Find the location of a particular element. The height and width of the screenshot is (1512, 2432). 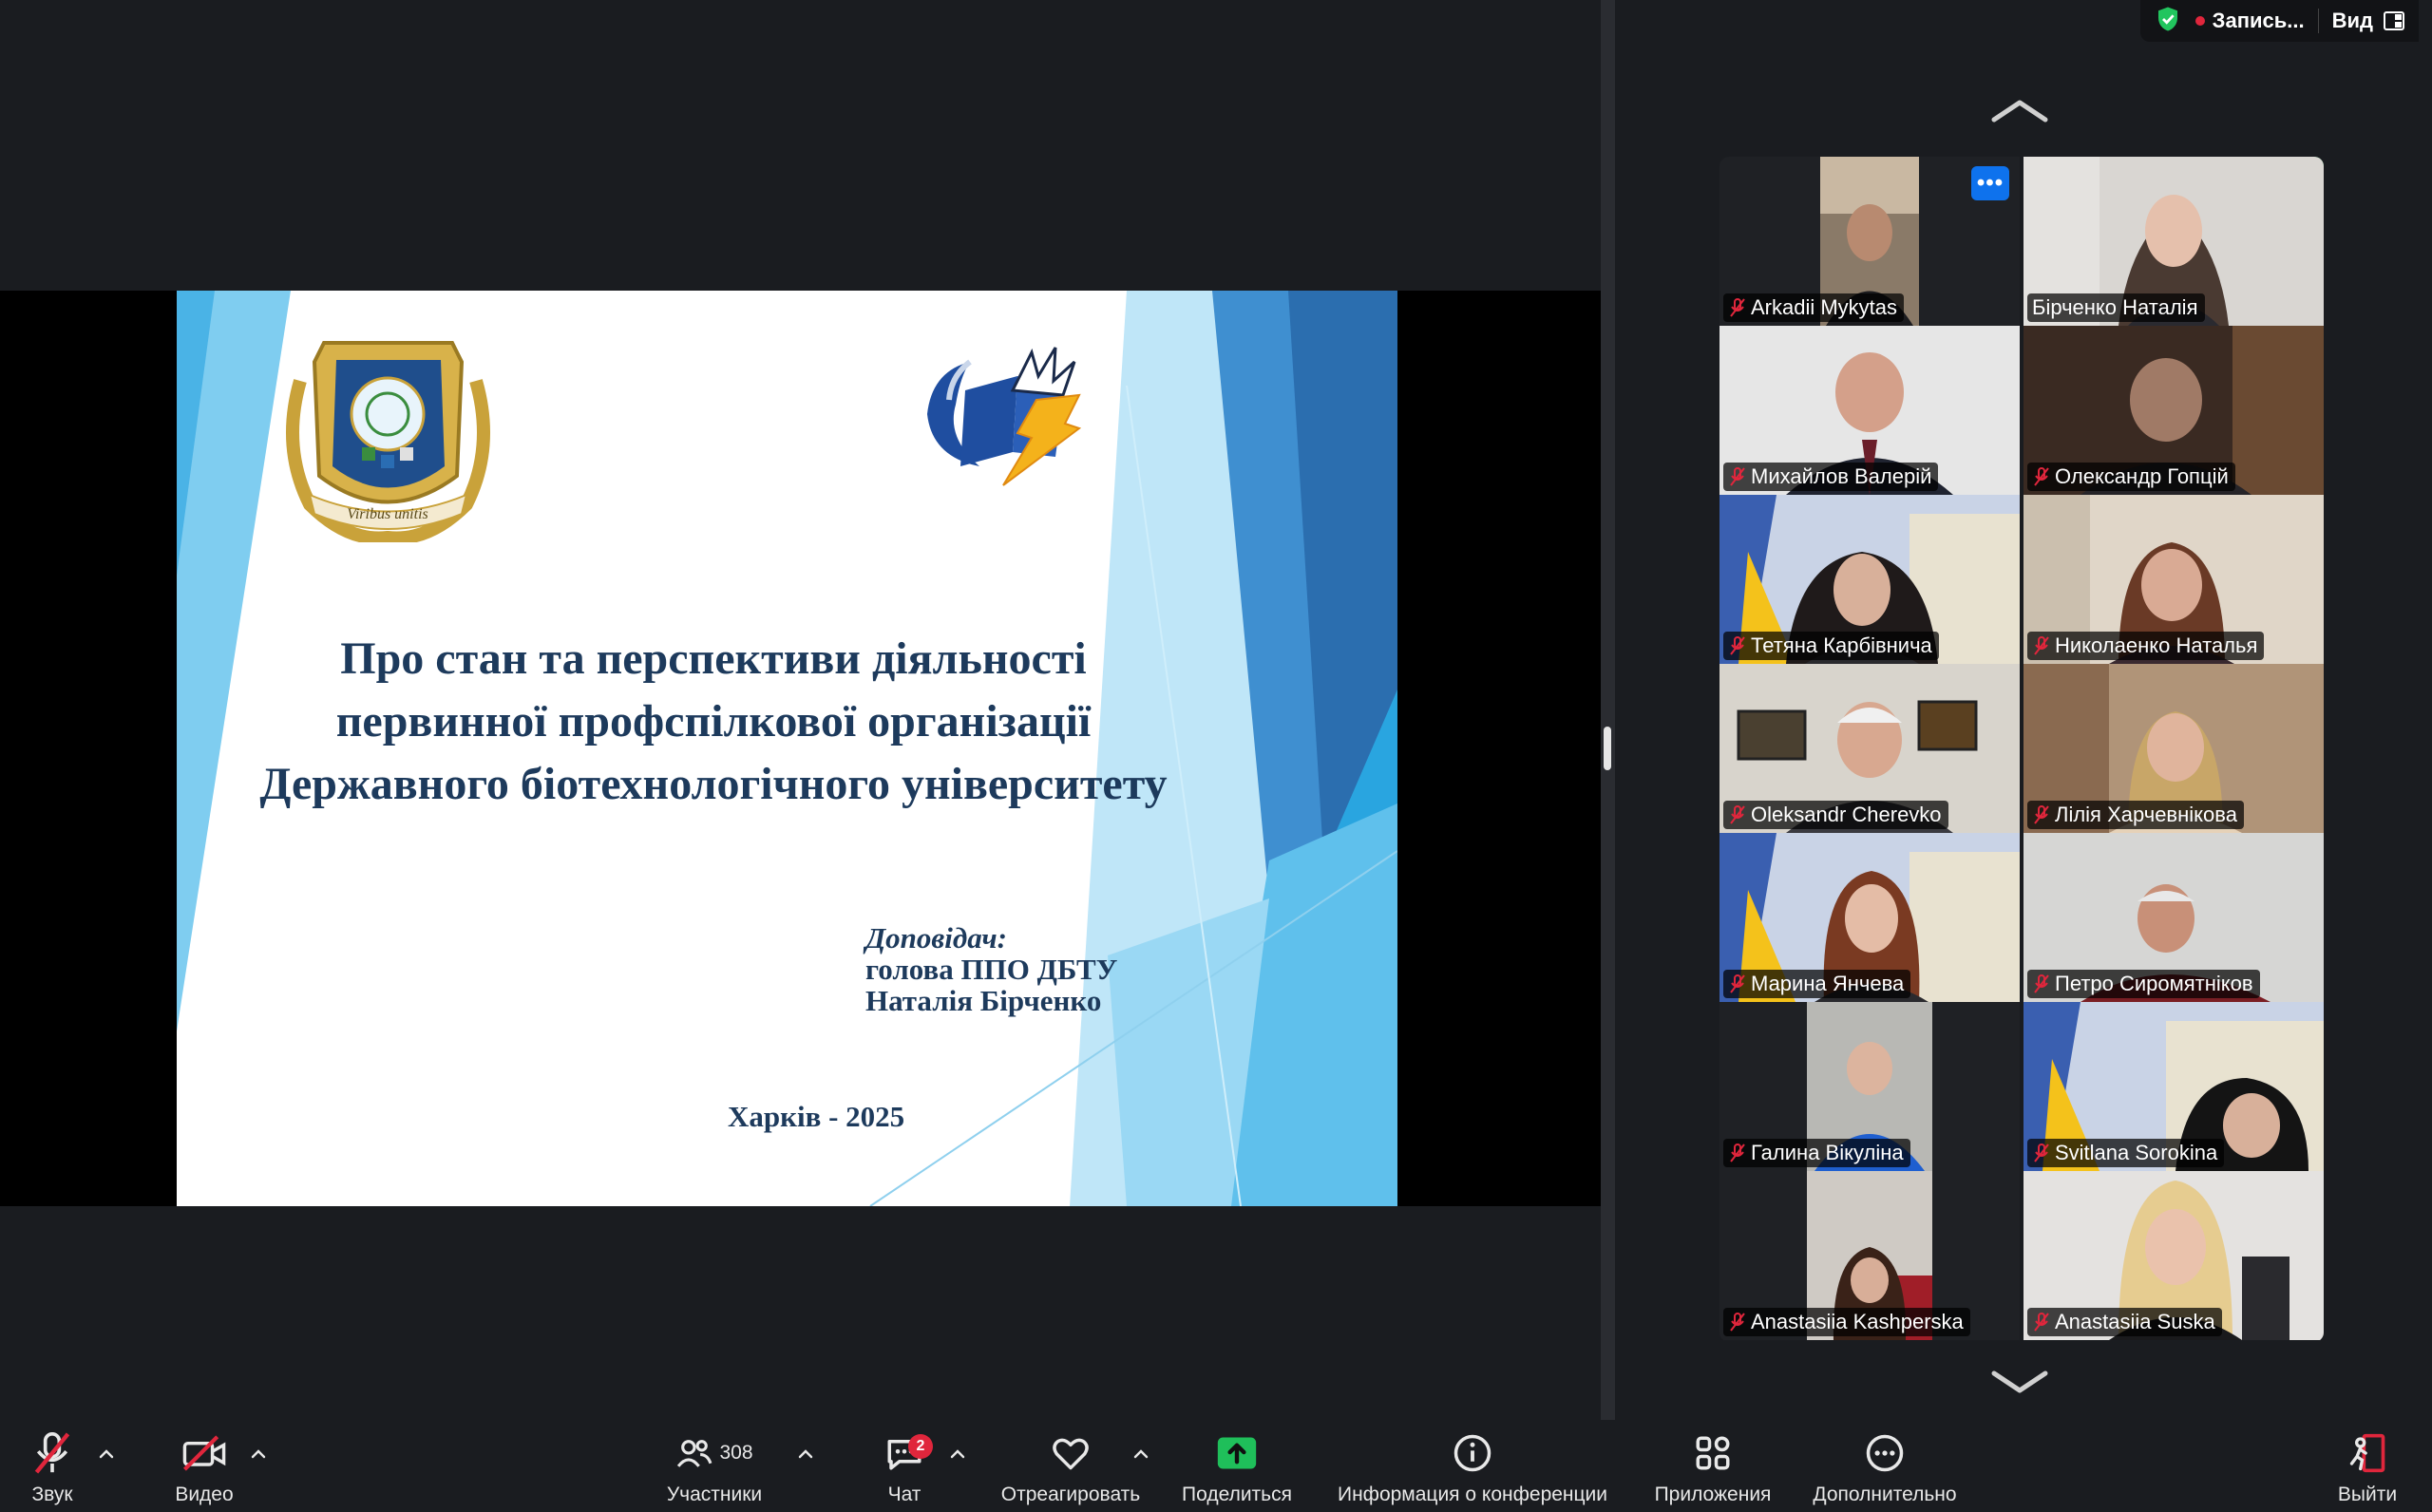

chat-unread-badge: 2 is located at coordinates (920, 1447).